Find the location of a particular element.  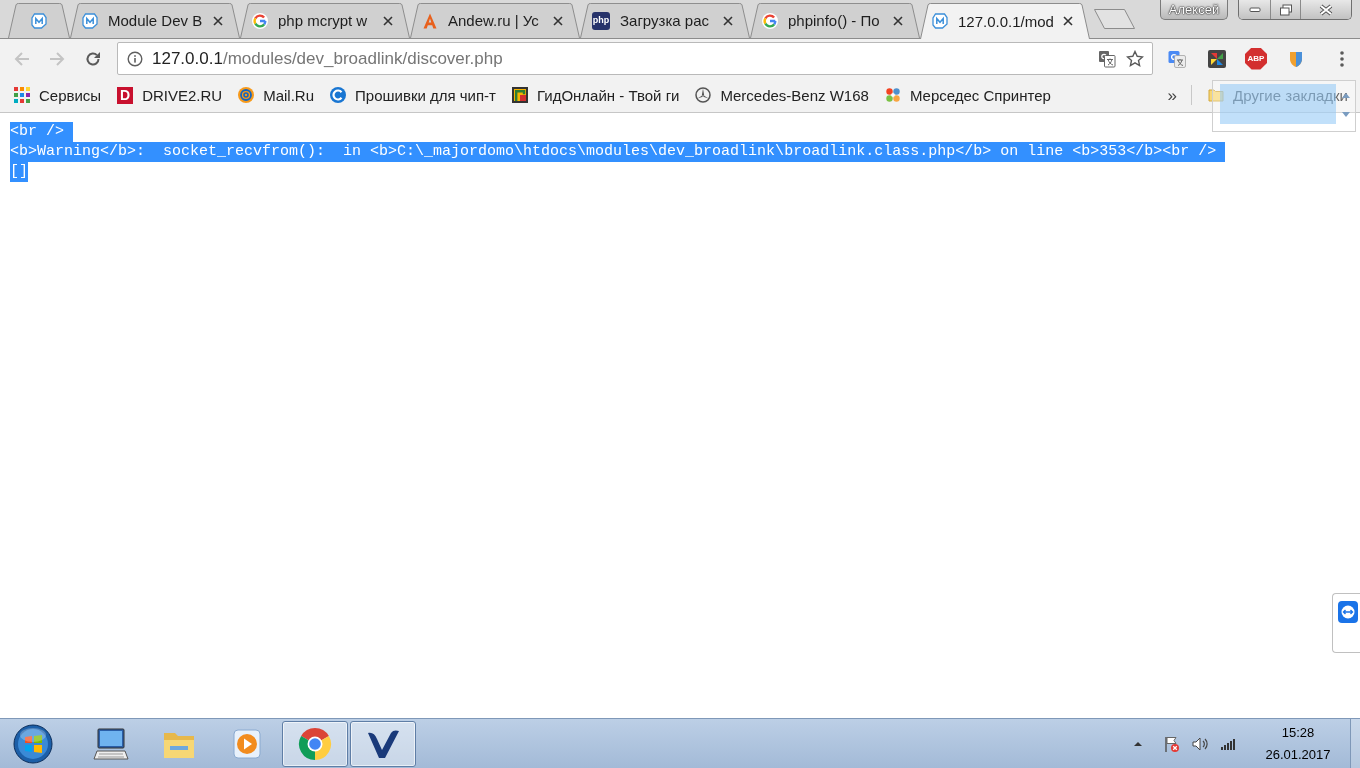

at-sign-icon is located at coordinates (246, 95).